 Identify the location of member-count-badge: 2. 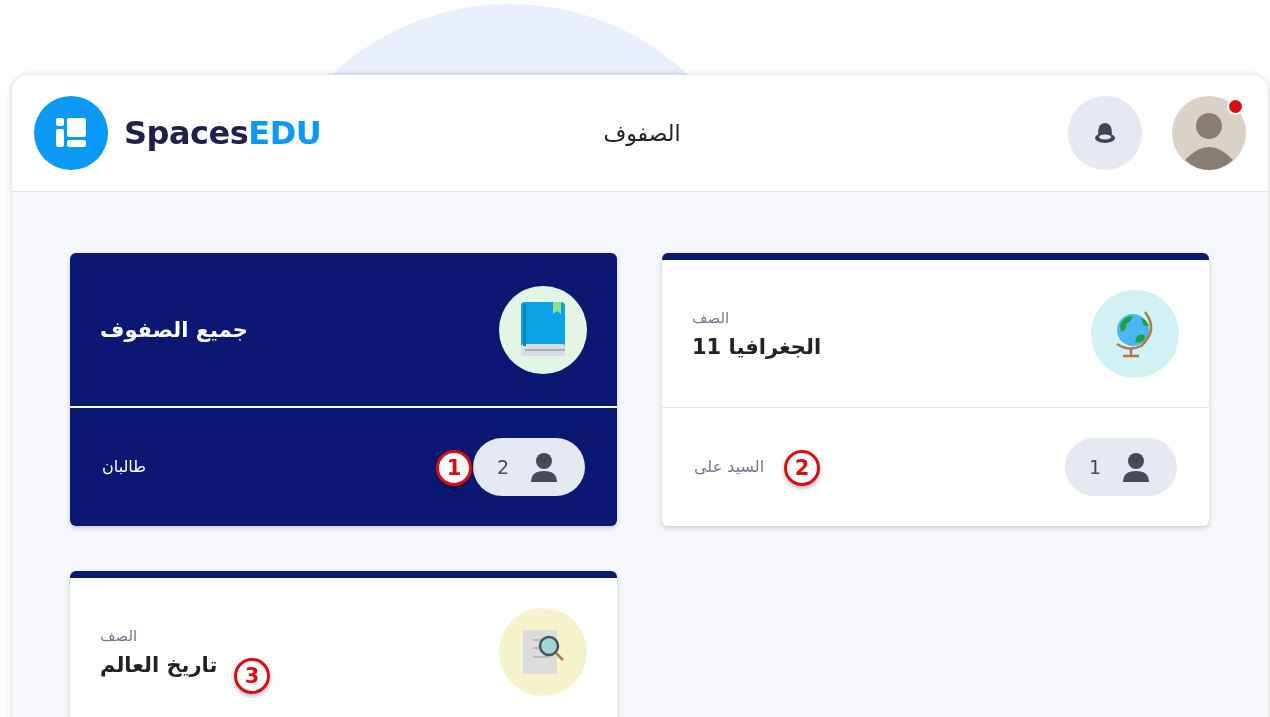
(528, 466).